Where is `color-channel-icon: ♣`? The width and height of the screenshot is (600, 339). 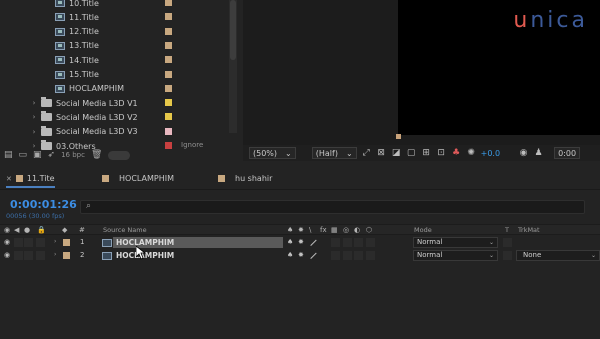
color-channel-icon: ♣ is located at coordinates (456, 153).